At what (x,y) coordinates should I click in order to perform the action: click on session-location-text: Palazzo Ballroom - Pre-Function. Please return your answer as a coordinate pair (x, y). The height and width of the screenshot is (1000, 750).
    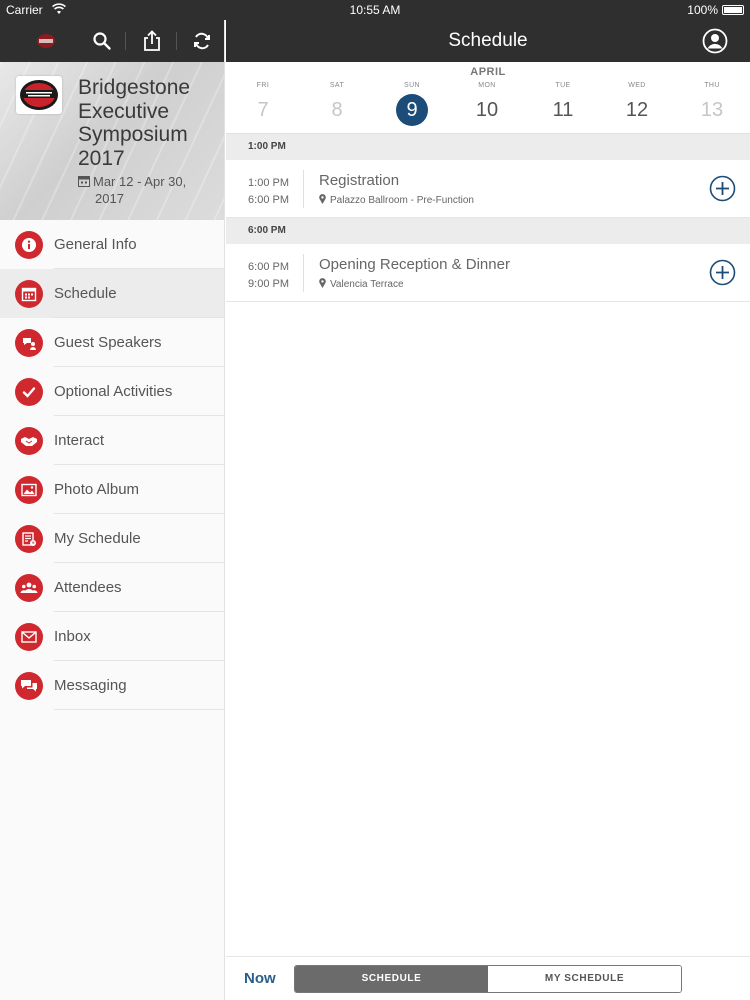
    Looking at the image, I should click on (402, 200).